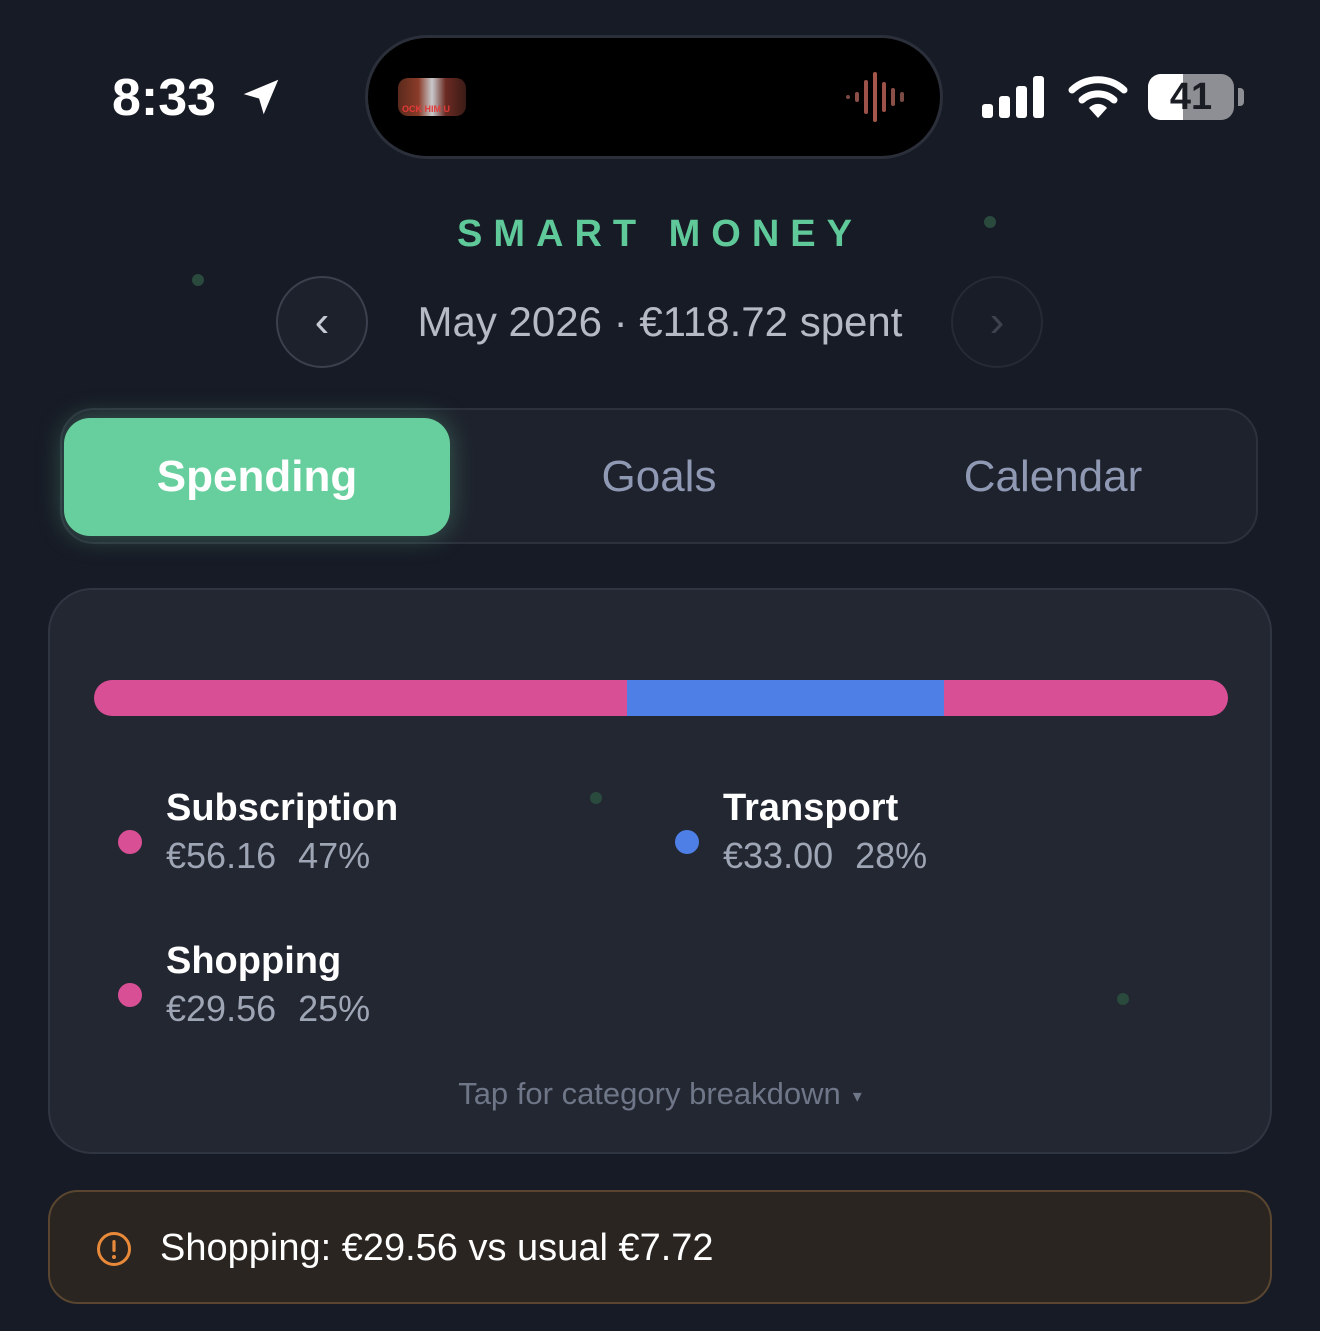 This screenshot has width=1320, height=1331. I want to click on caret-down-icon: ▾, so click(857, 1095).